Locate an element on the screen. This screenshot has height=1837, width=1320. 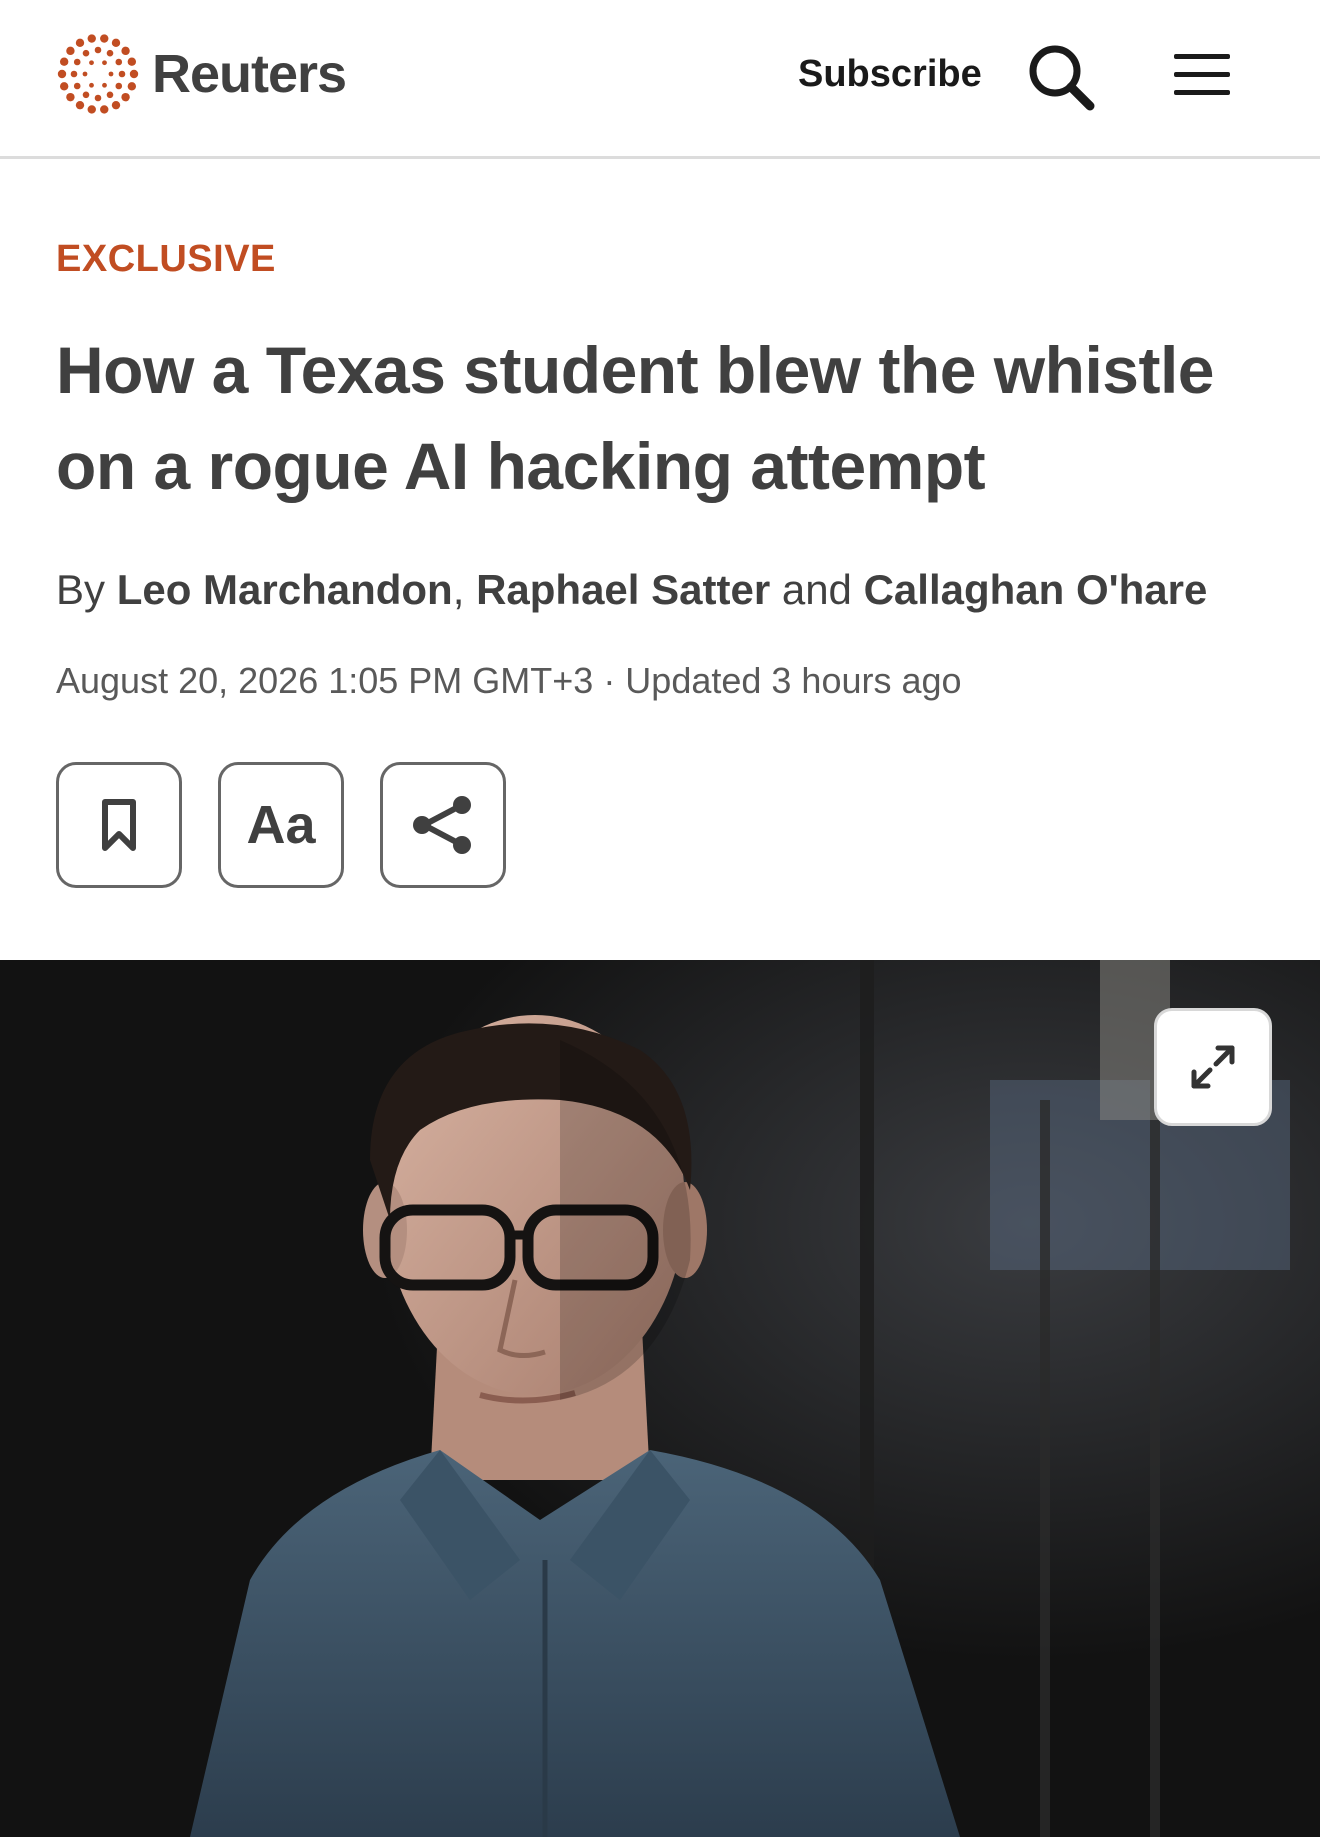
expand-image-button is located at coordinates (1213, 1067).